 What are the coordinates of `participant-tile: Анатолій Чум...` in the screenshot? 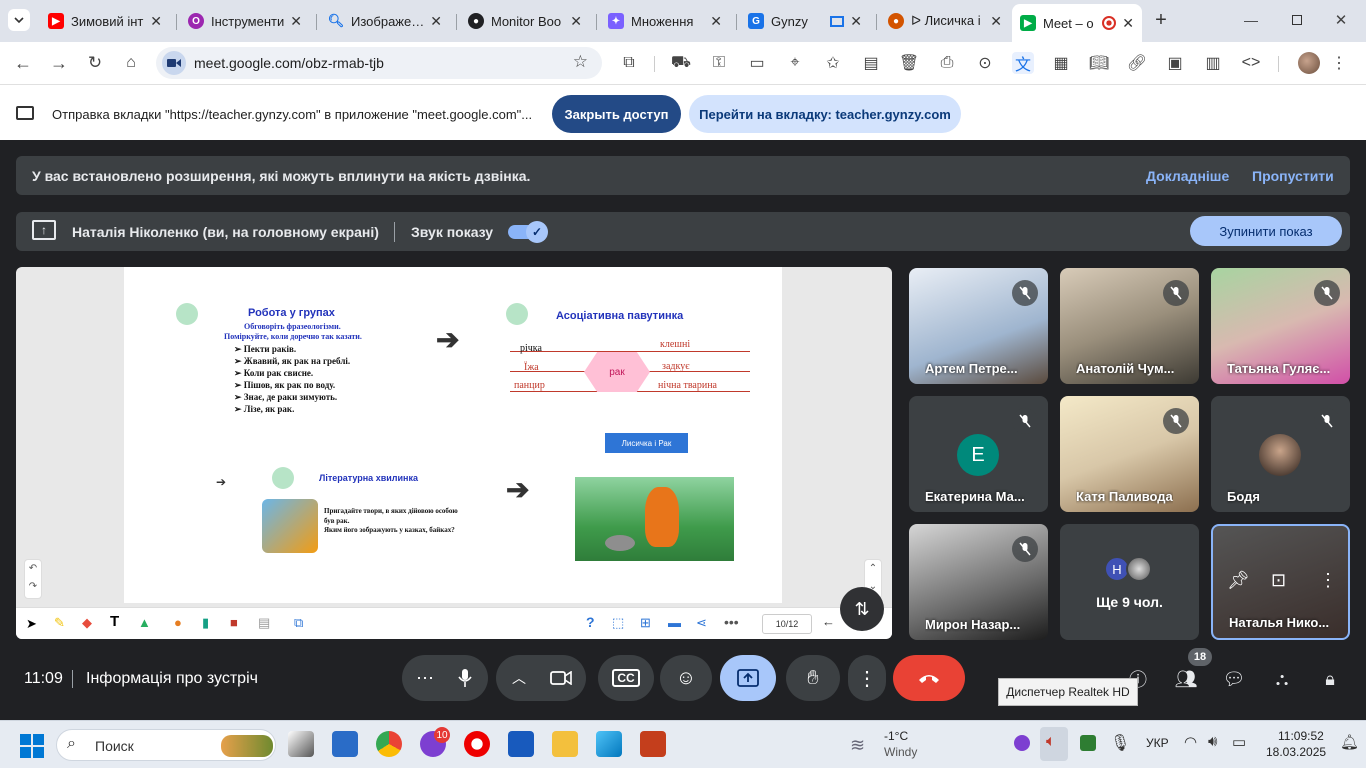 It's located at (1129, 326).